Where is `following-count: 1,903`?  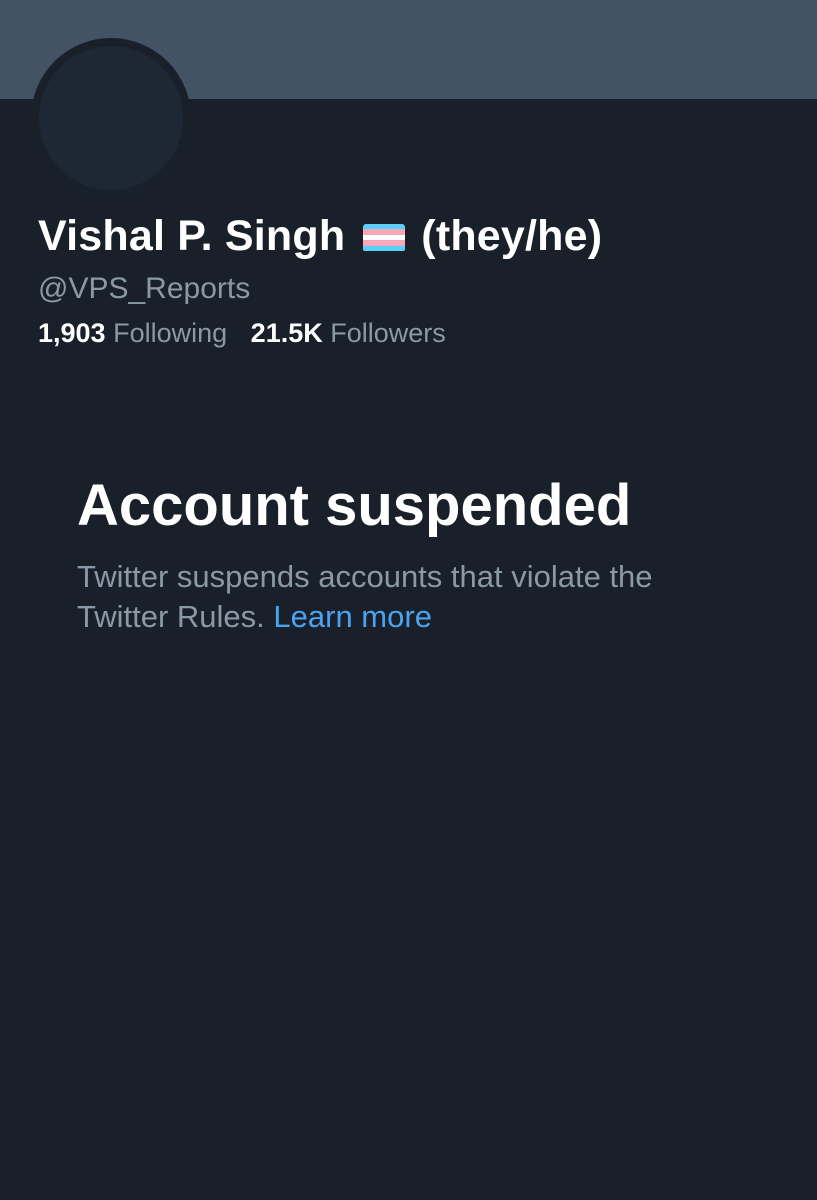
following-count: 1,903 is located at coordinates (72, 333).